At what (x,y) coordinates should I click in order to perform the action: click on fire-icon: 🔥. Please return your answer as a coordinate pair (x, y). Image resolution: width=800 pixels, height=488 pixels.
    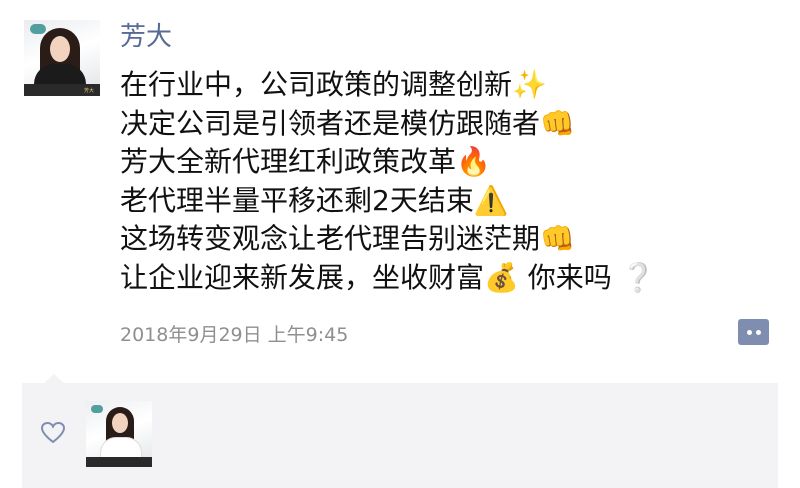
    Looking at the image, I should click on (473, 161).